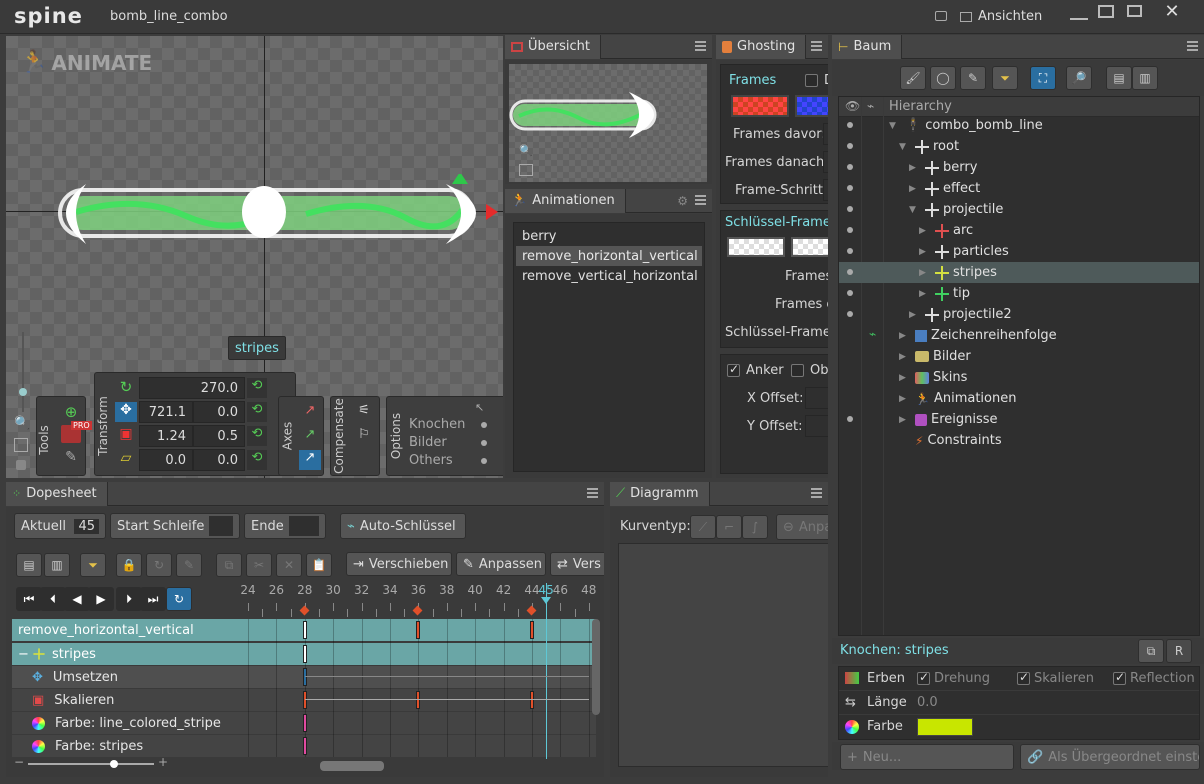 The width and height of the screenshot is (1204, 784). I want to click on ob-checkbox: Obe, so click(809, 370).